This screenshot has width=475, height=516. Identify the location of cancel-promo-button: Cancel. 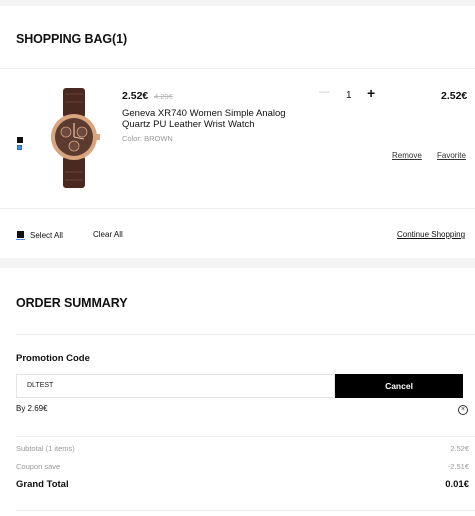
(399, 386).